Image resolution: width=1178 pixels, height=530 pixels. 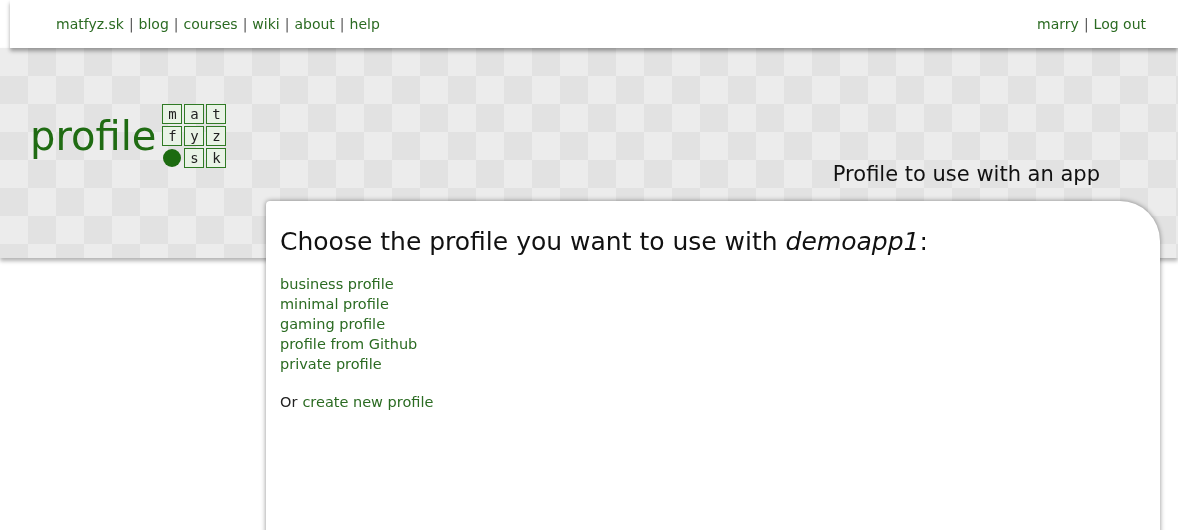 I want to click on profile-link: minimal profile, so click(x=713, y=304).